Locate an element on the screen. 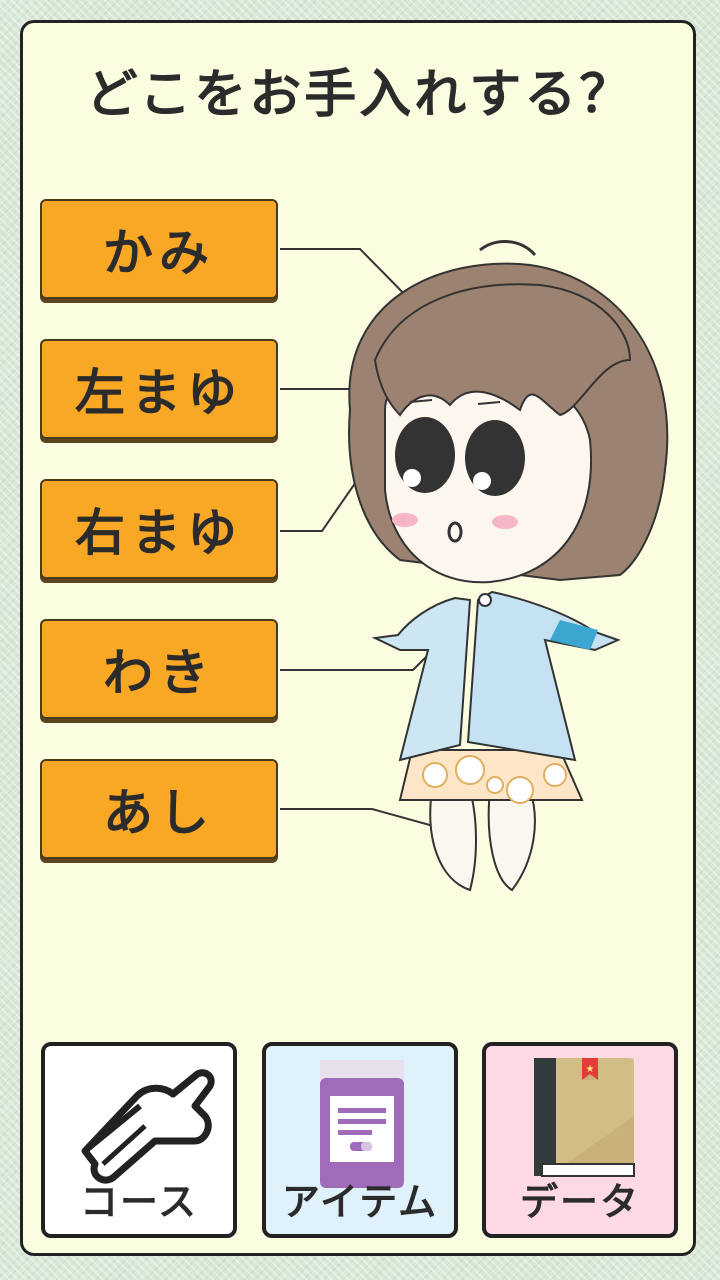  part-button-legs: あし is located at coordinates (159, 809).